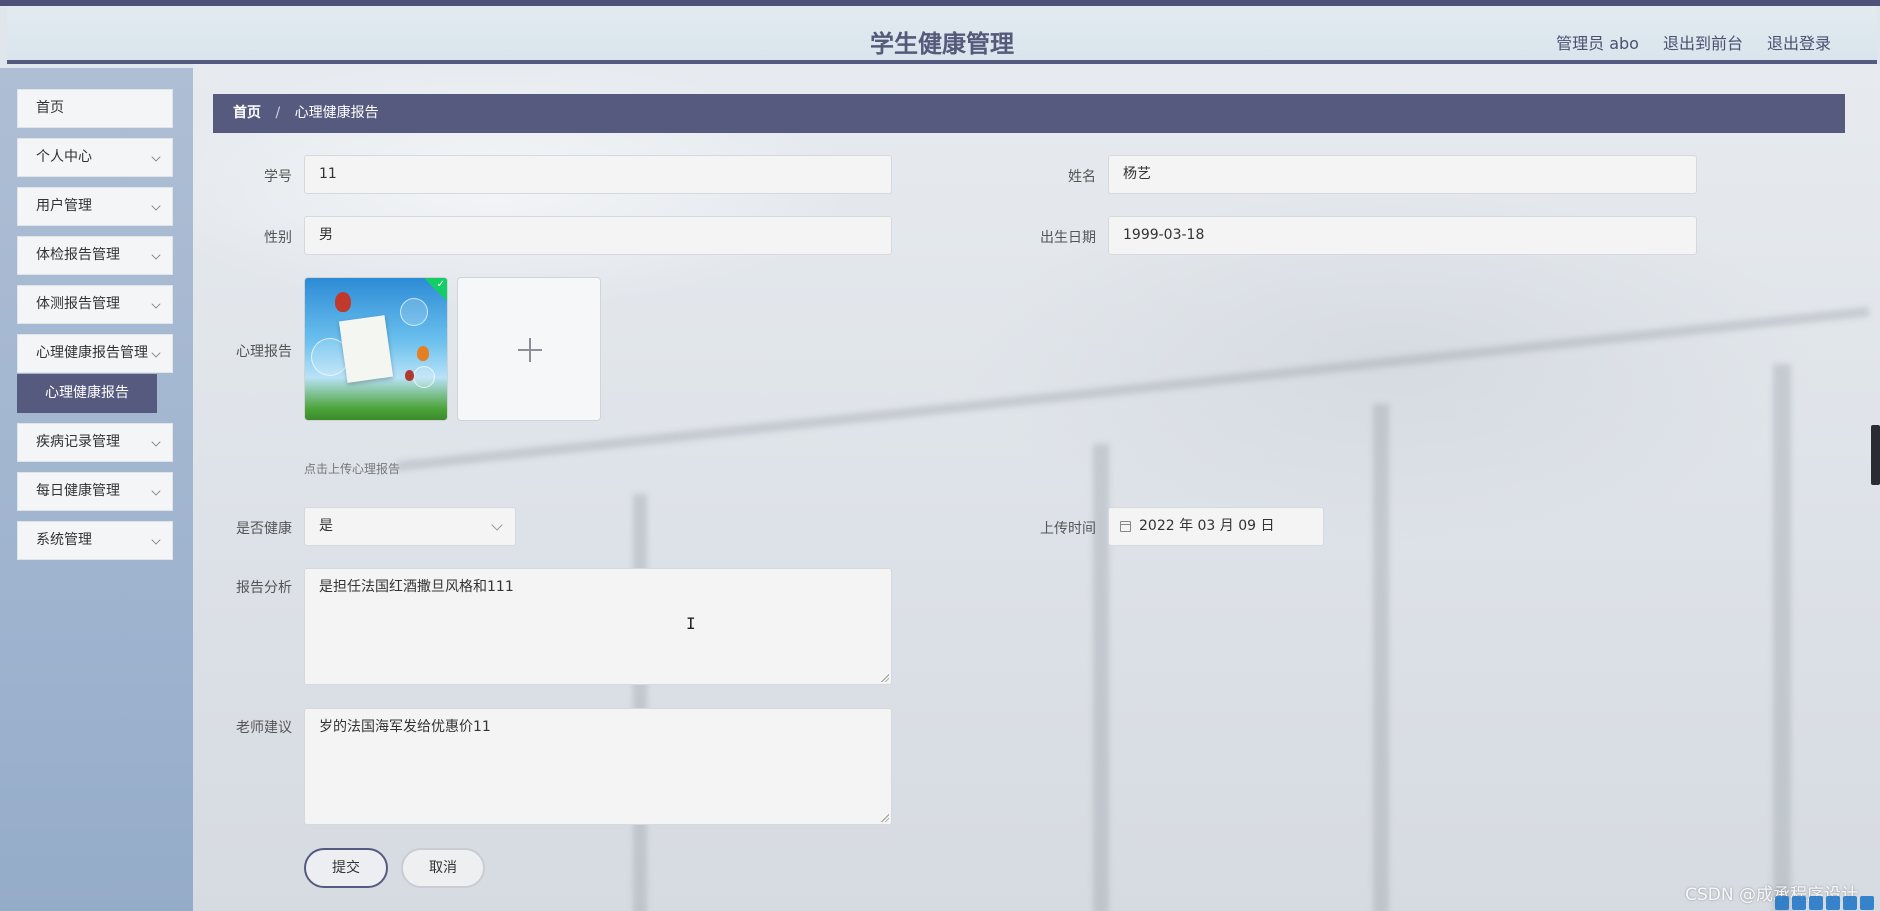 This screenshot has width=1880, height=911. Describe the element at coordinates (78, 255) in the screenshot. I see `sidebar-item-label: 体检报告管理` at that location.